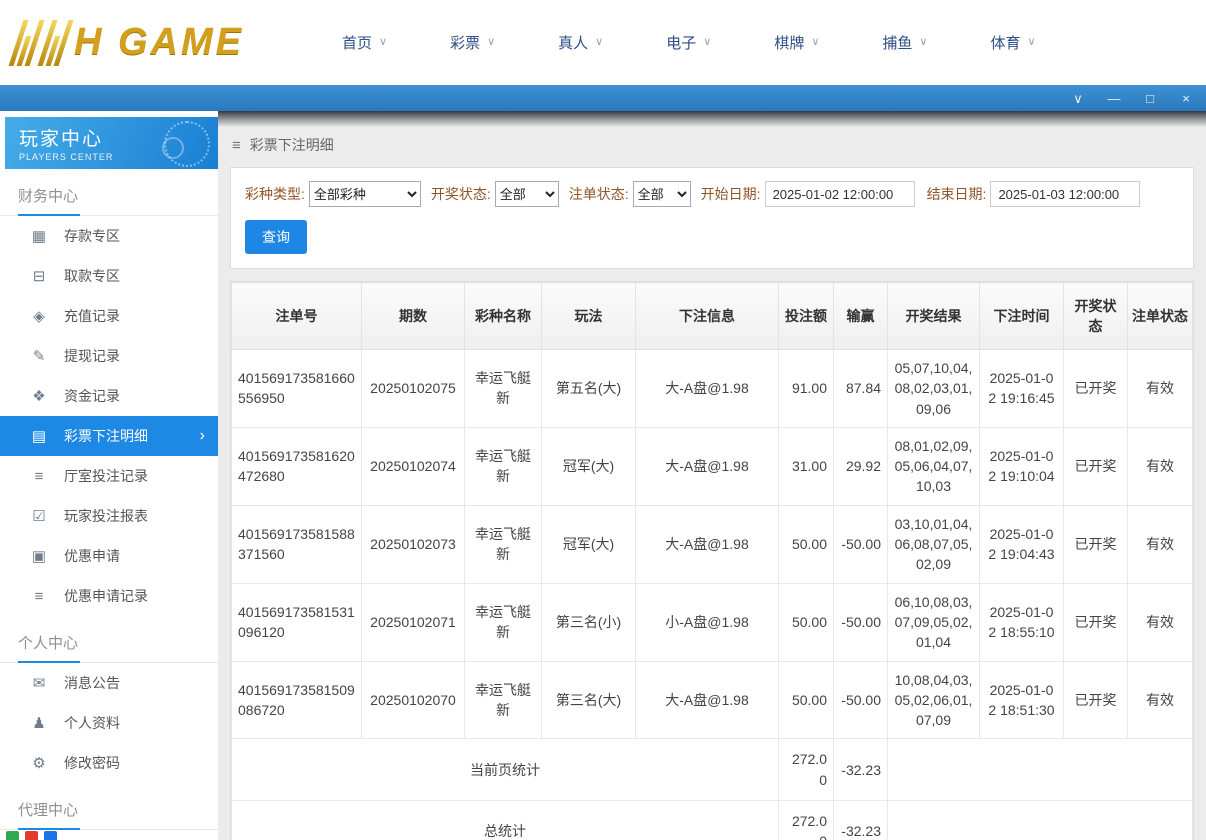  Describe the element at coordinates (789, 43) in the screenshot. I see `nav-board-games-label: 棋牌` at that location.